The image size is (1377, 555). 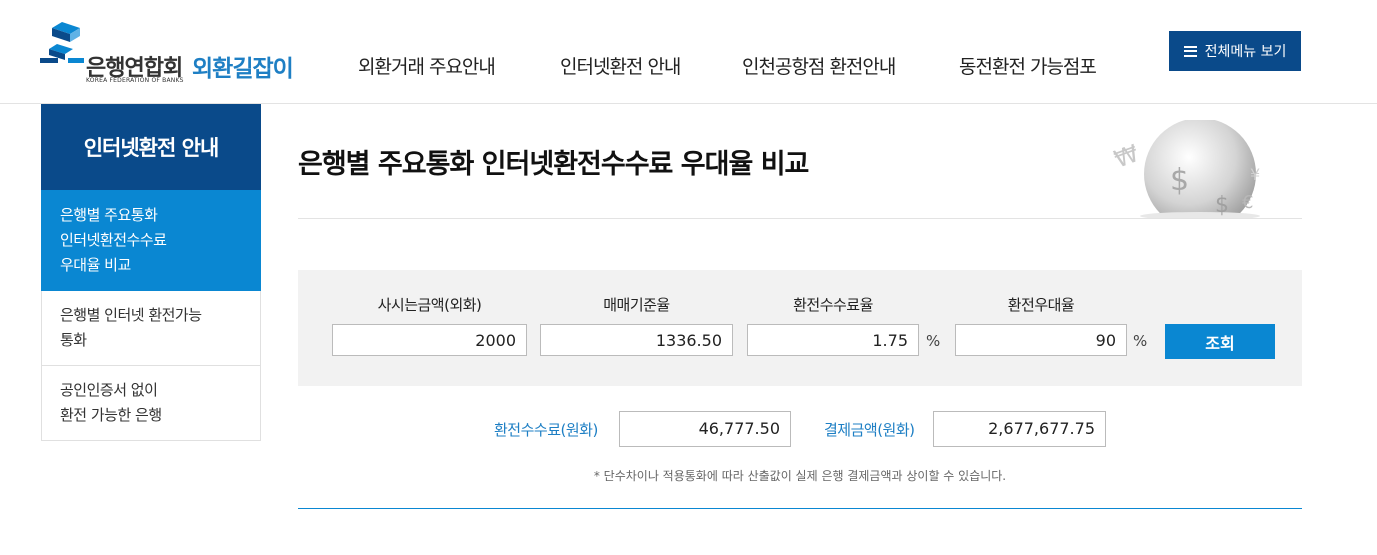 What do you see at coordinates (243, 69) in the screenshot?
I see `logo-sub-text: 외환길잡이` at bounding box center [243, 69].